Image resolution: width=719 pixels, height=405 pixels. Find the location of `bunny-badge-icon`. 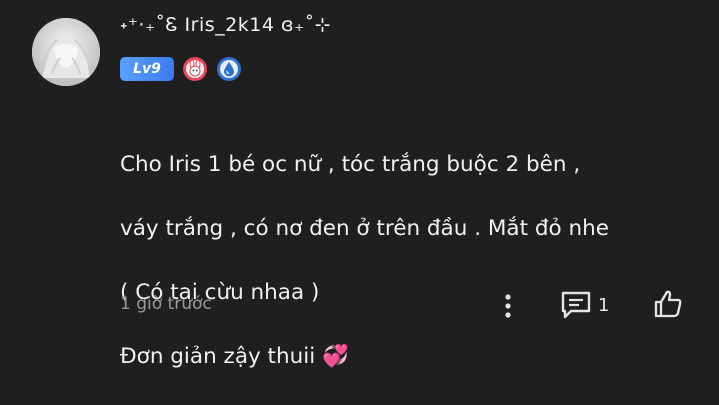

bunny-badge-icon is located at coordinates (195, 69).